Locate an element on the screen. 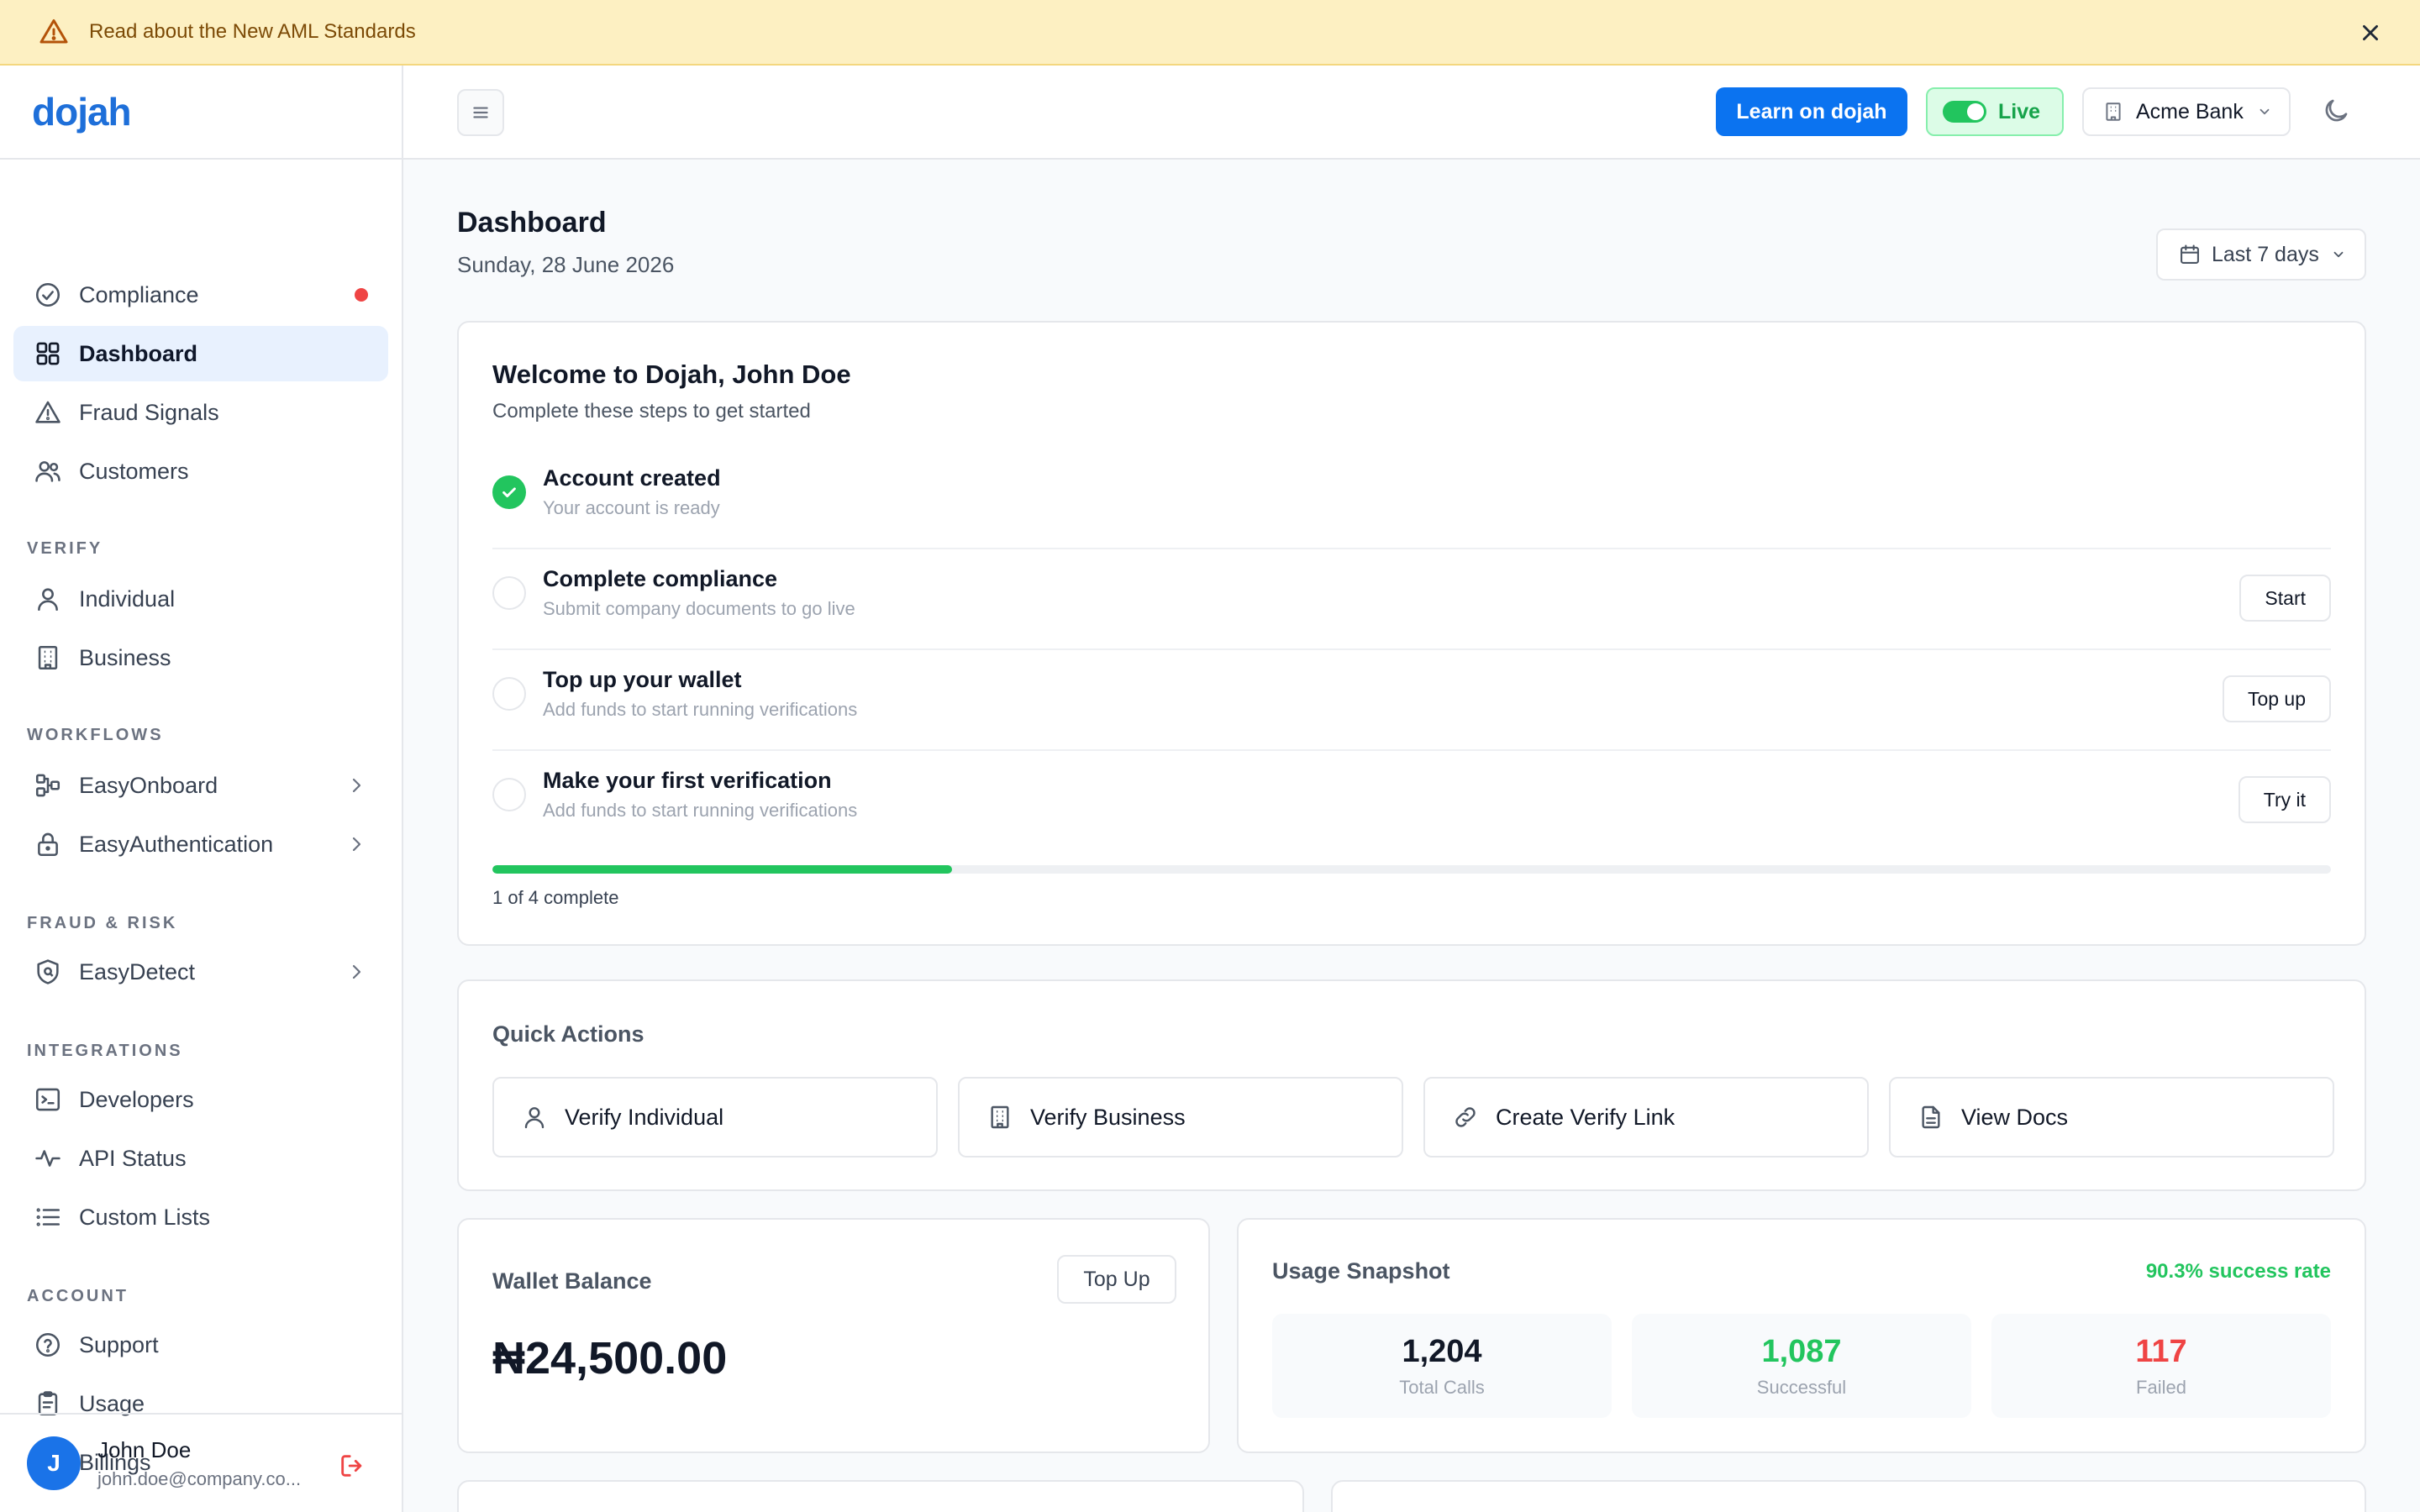 The image size is (2420, 1512). sidebar-item-label: Fraud Signals is located at coordinates (149, 412).